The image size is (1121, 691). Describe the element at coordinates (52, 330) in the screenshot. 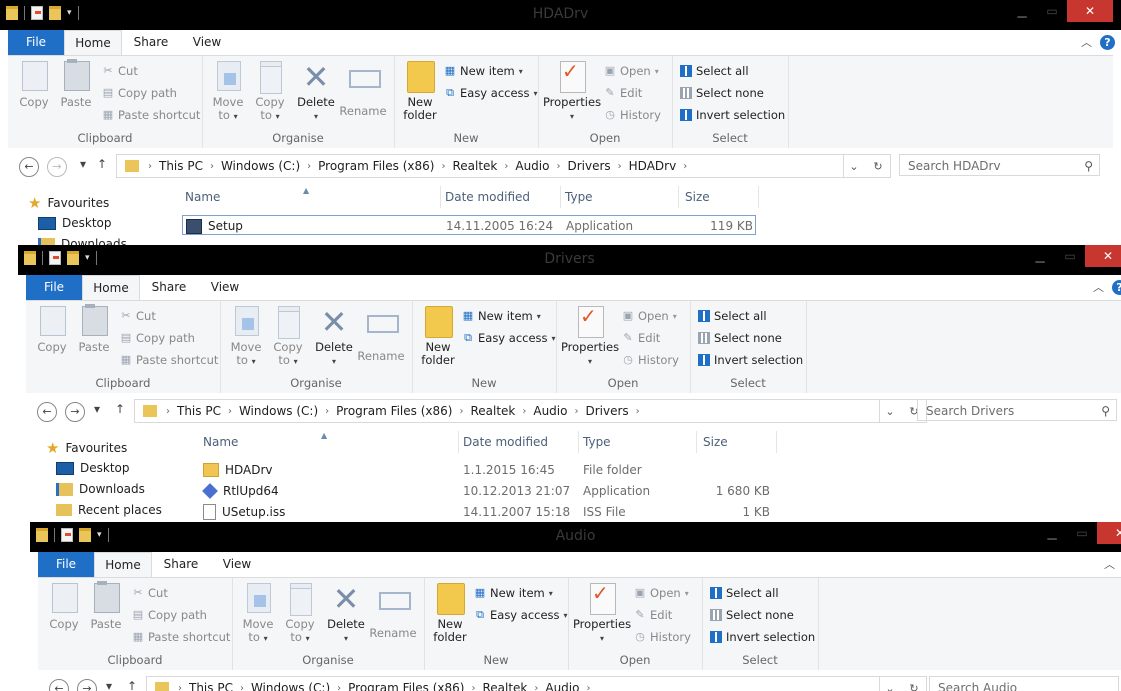

I see `copy-button: Copy` at that location.